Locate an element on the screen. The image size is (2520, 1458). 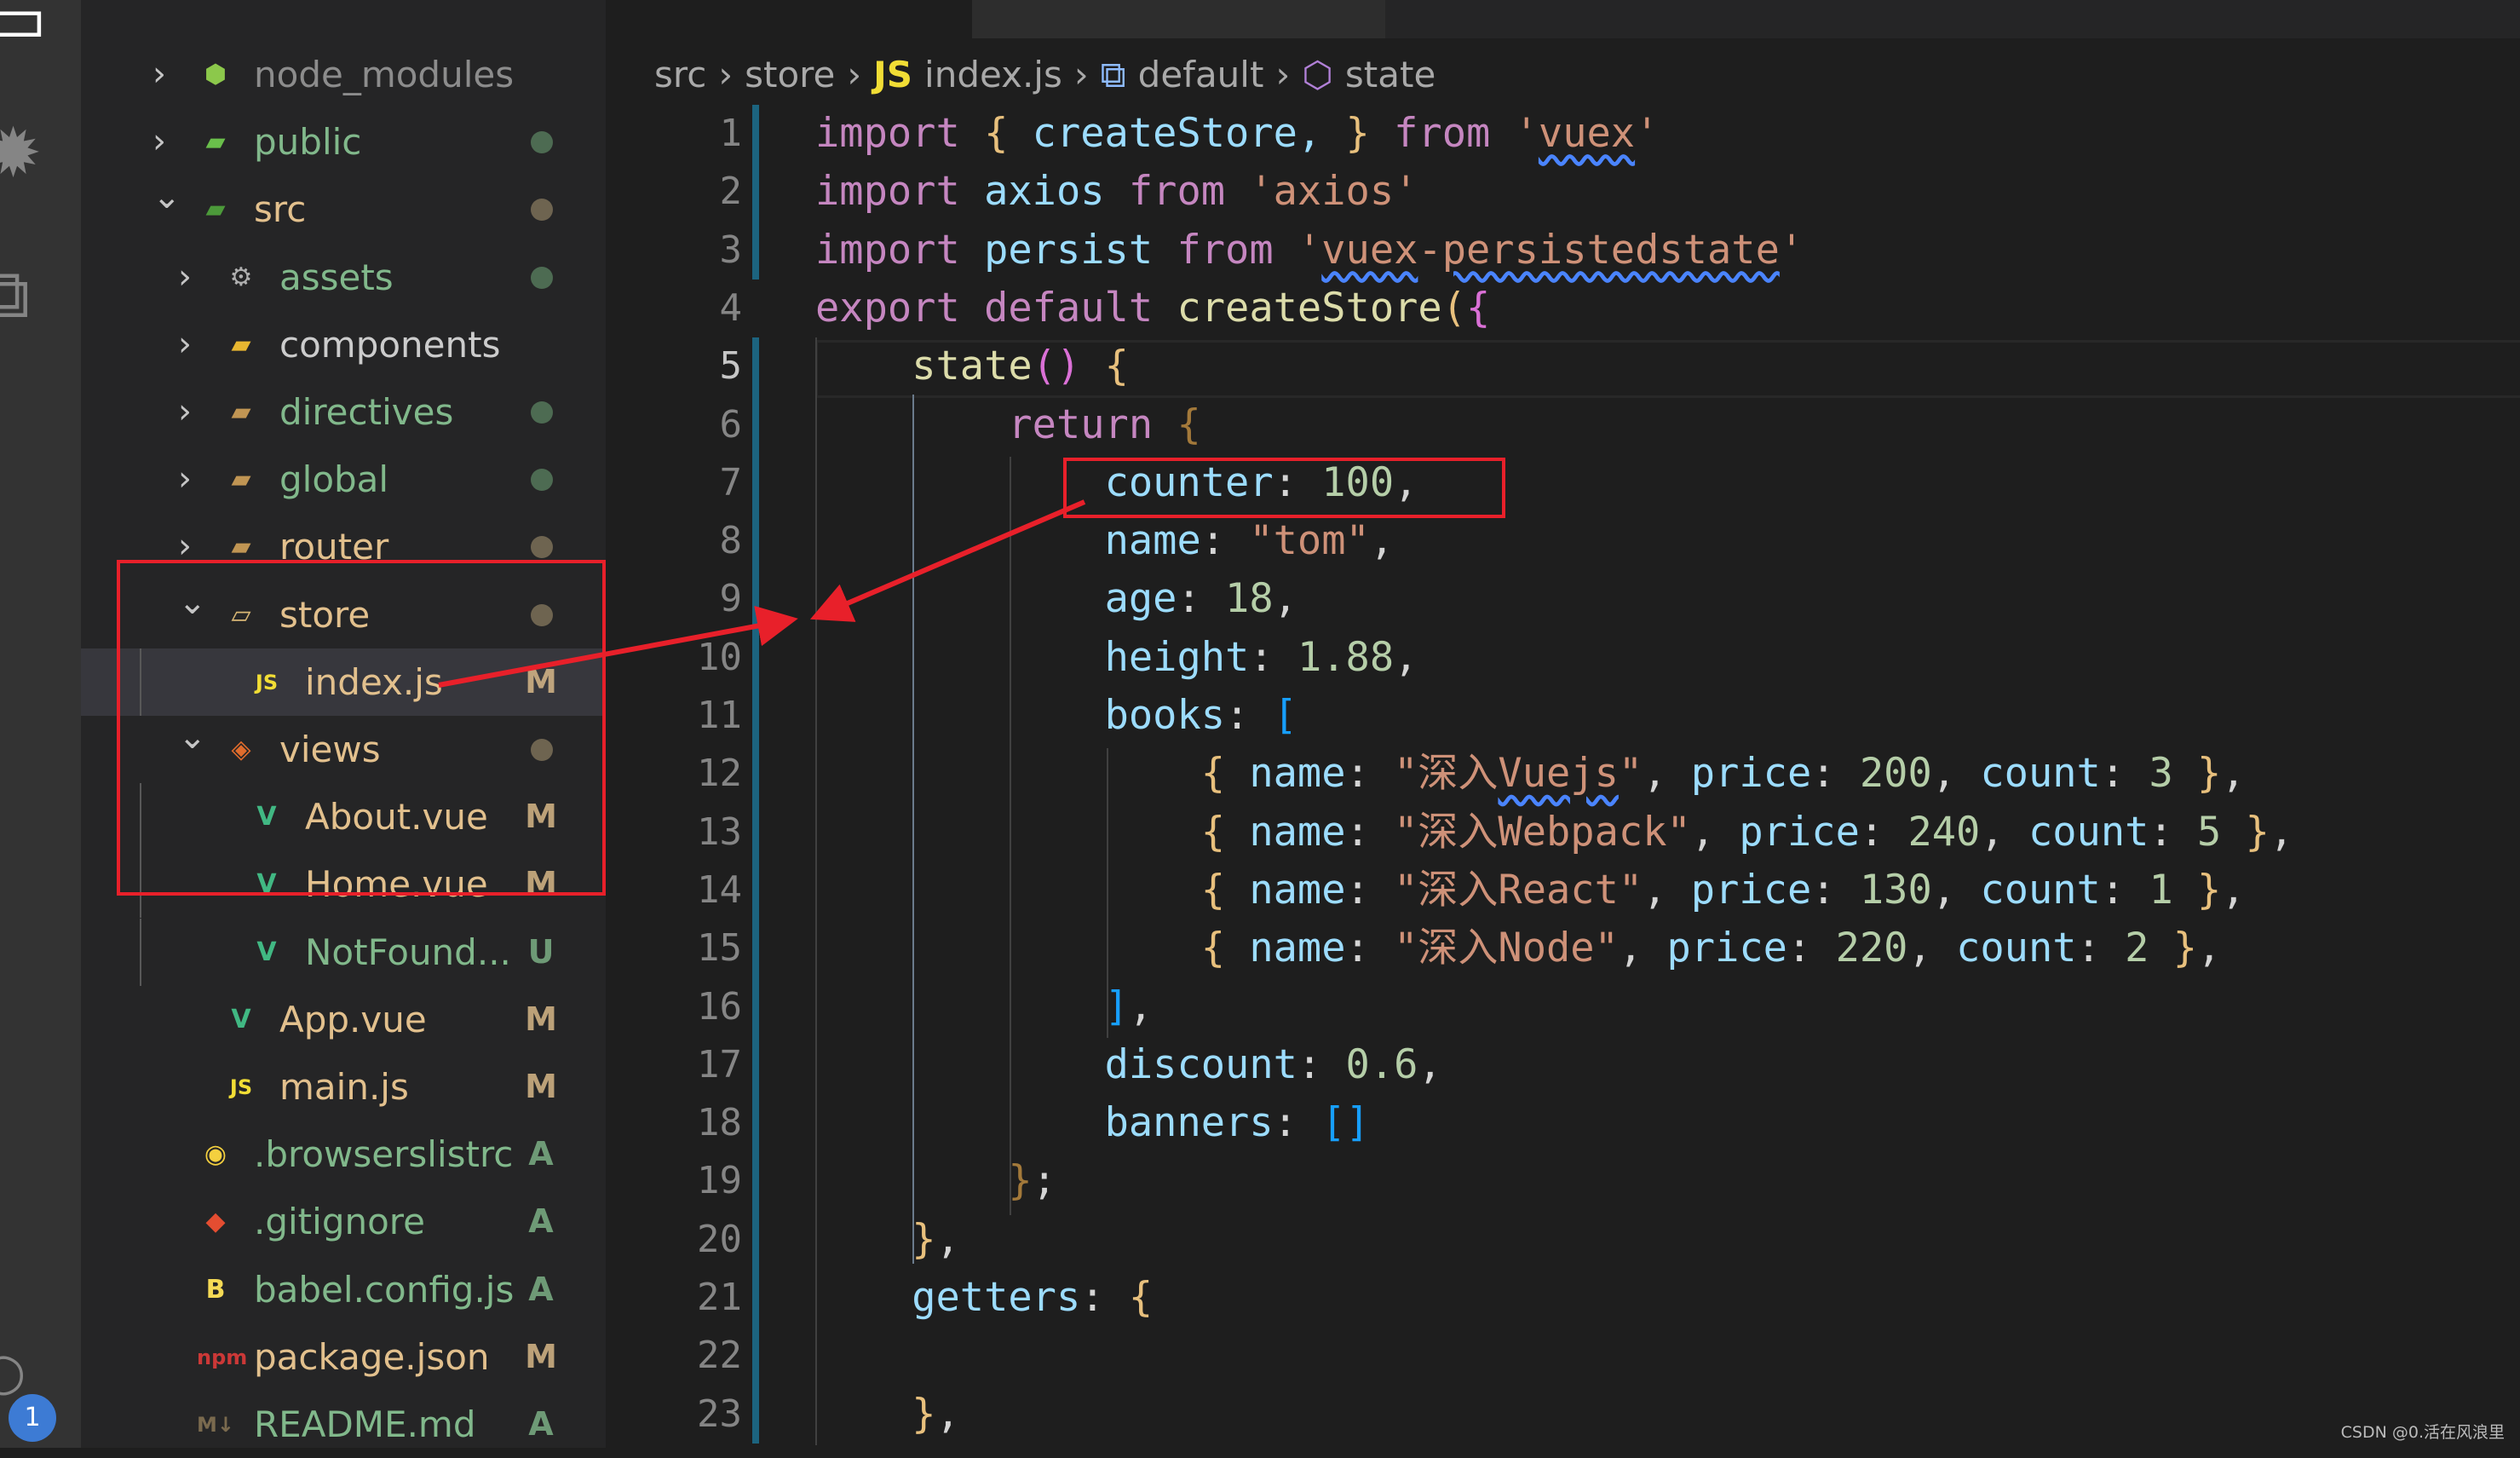
annotation-box-explorer is located at coordinates (361, 728).